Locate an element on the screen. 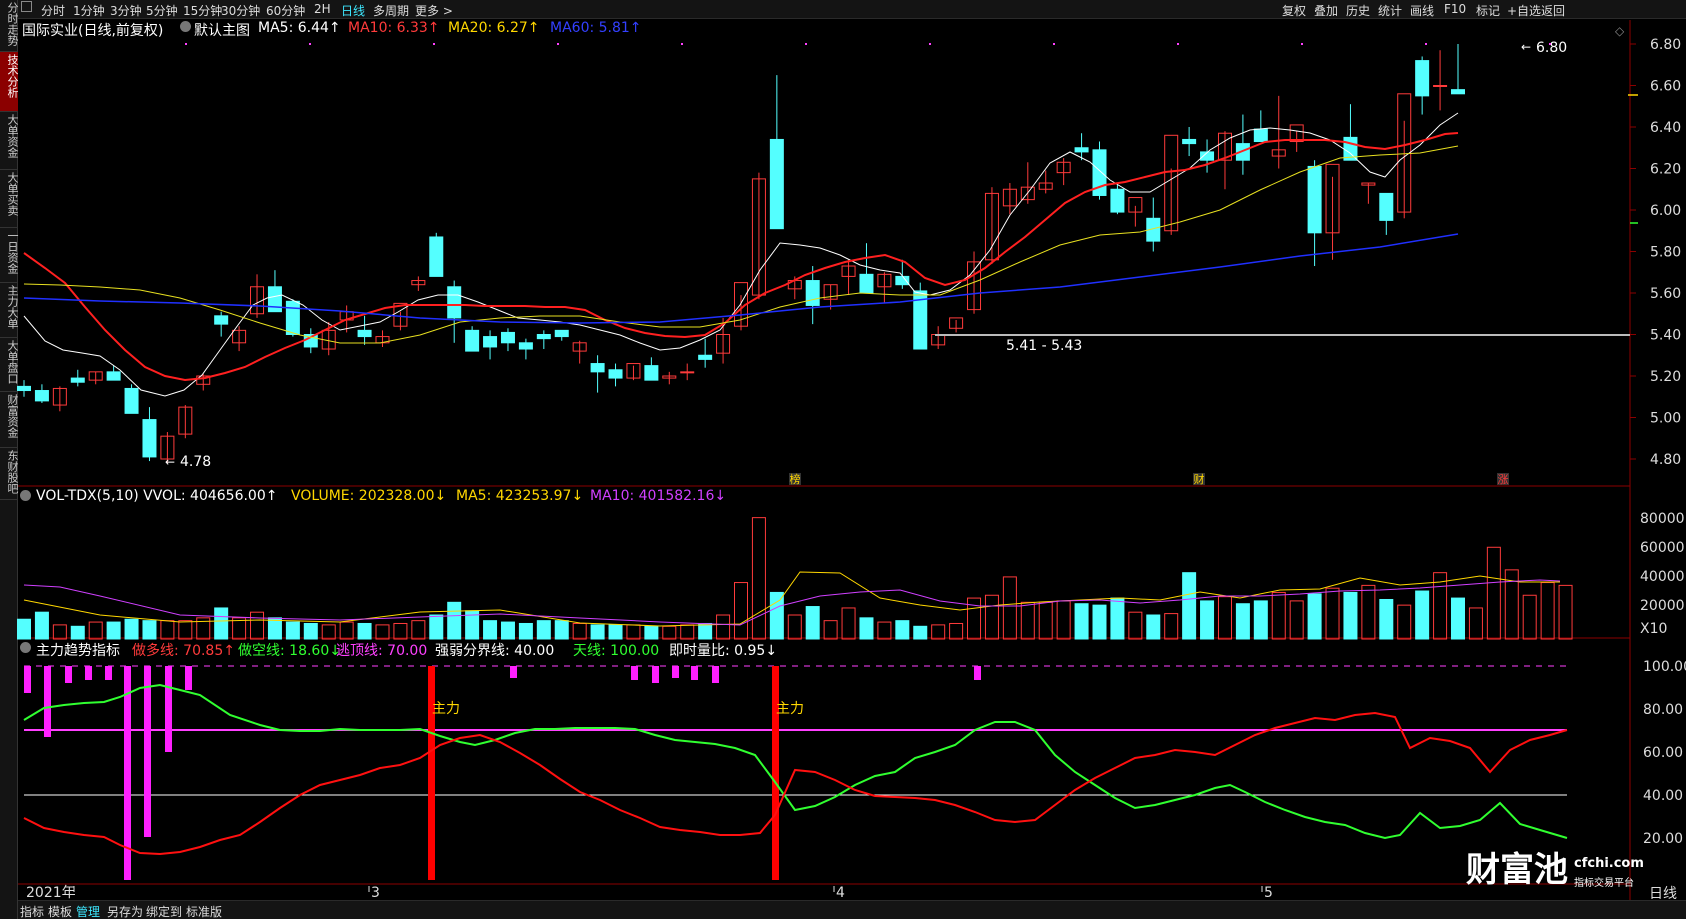 The height and width of the screenshot is (919, 1686). ind-axis-label: 80.00 is located at coordinates (1663, 710).